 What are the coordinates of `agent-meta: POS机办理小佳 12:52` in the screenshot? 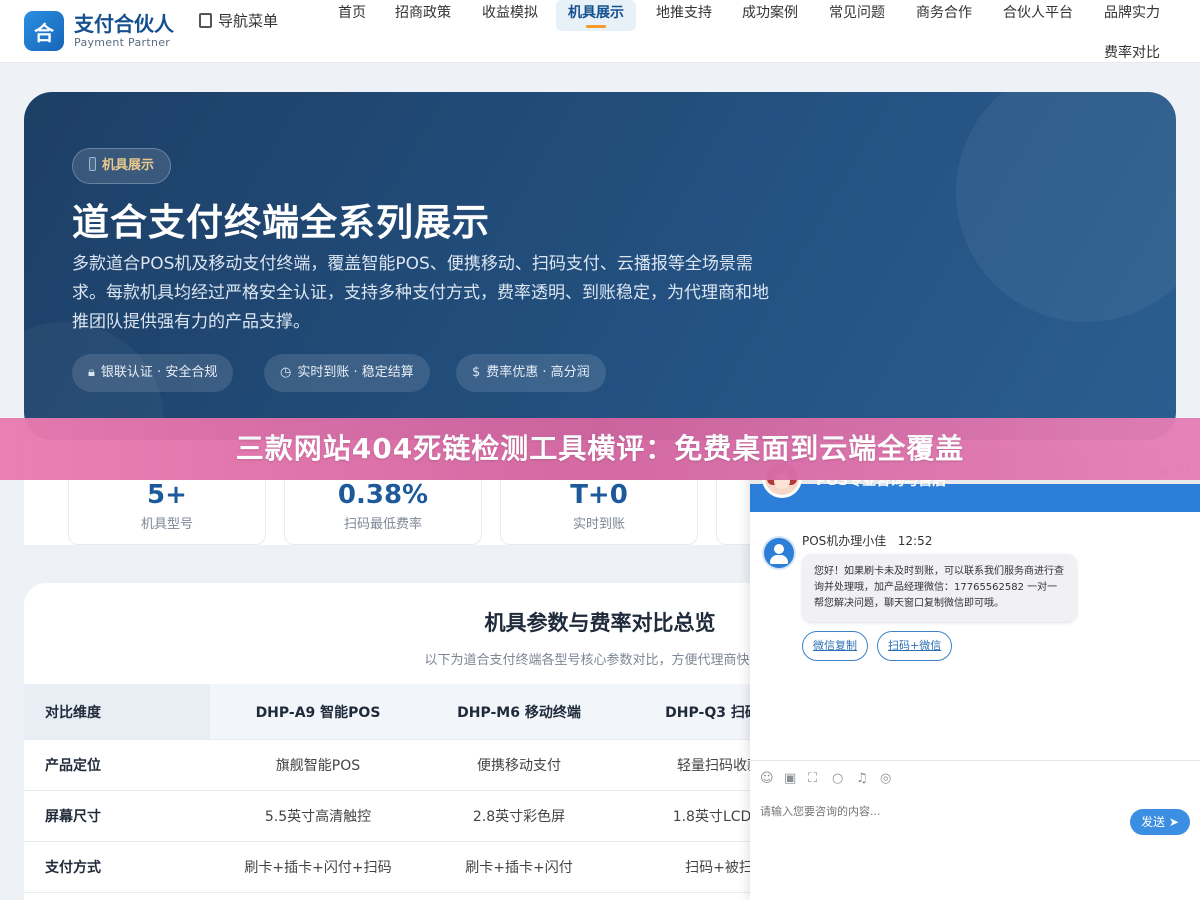 It's located at (867, 540).